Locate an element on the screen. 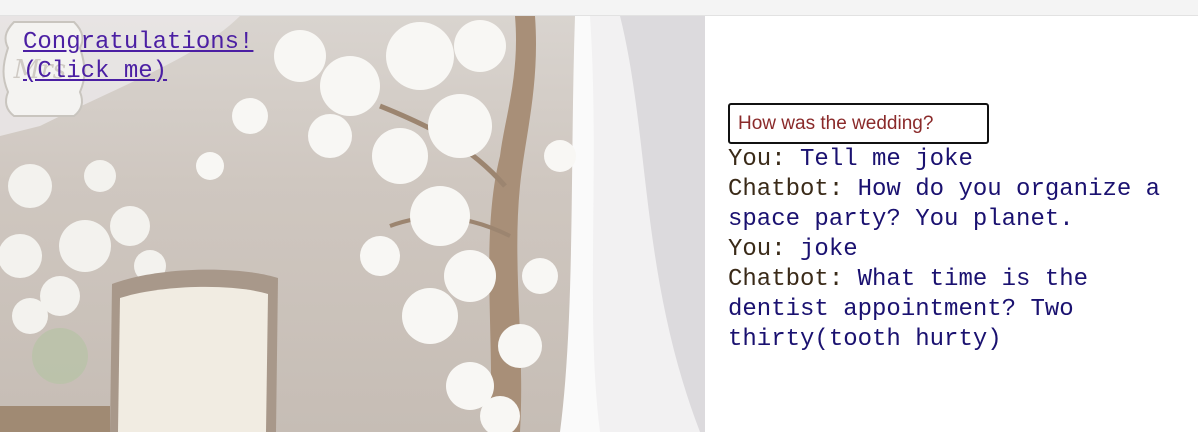 Image resolution: width=1198 pixels, height=432 pixels. message-text: joke is located at coordinates (829, 249).